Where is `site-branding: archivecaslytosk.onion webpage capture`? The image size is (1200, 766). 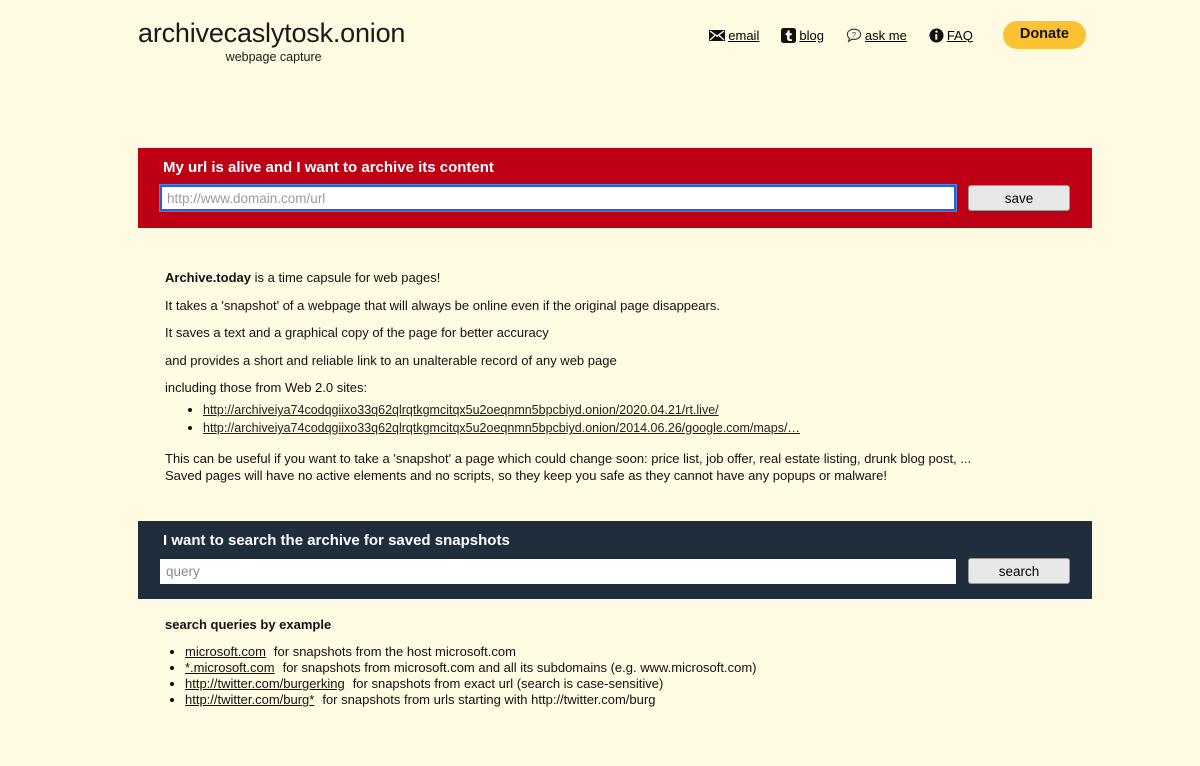
site-branding: archivecaslytosk.onion webpage capture is located at coordinates (271, 41).